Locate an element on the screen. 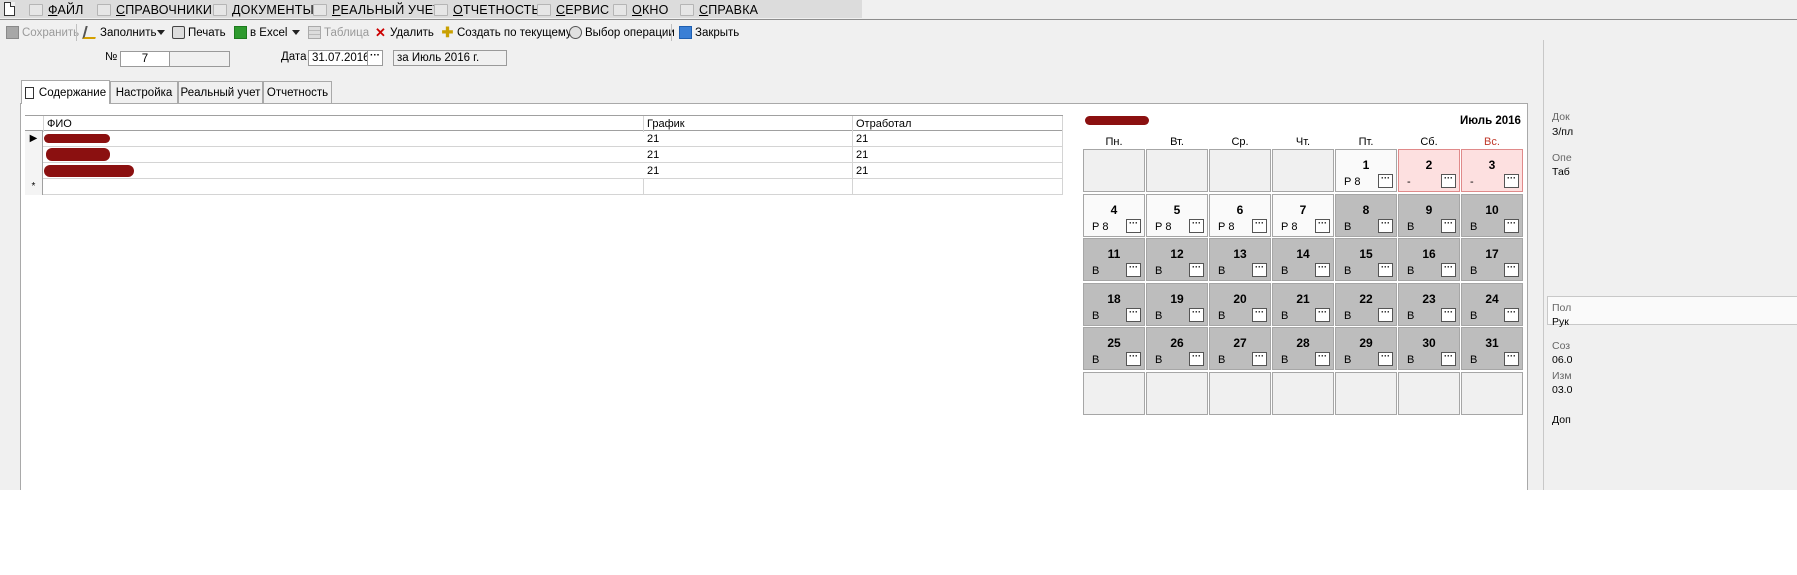  schedule-cell is located at coordinates (748, 187).